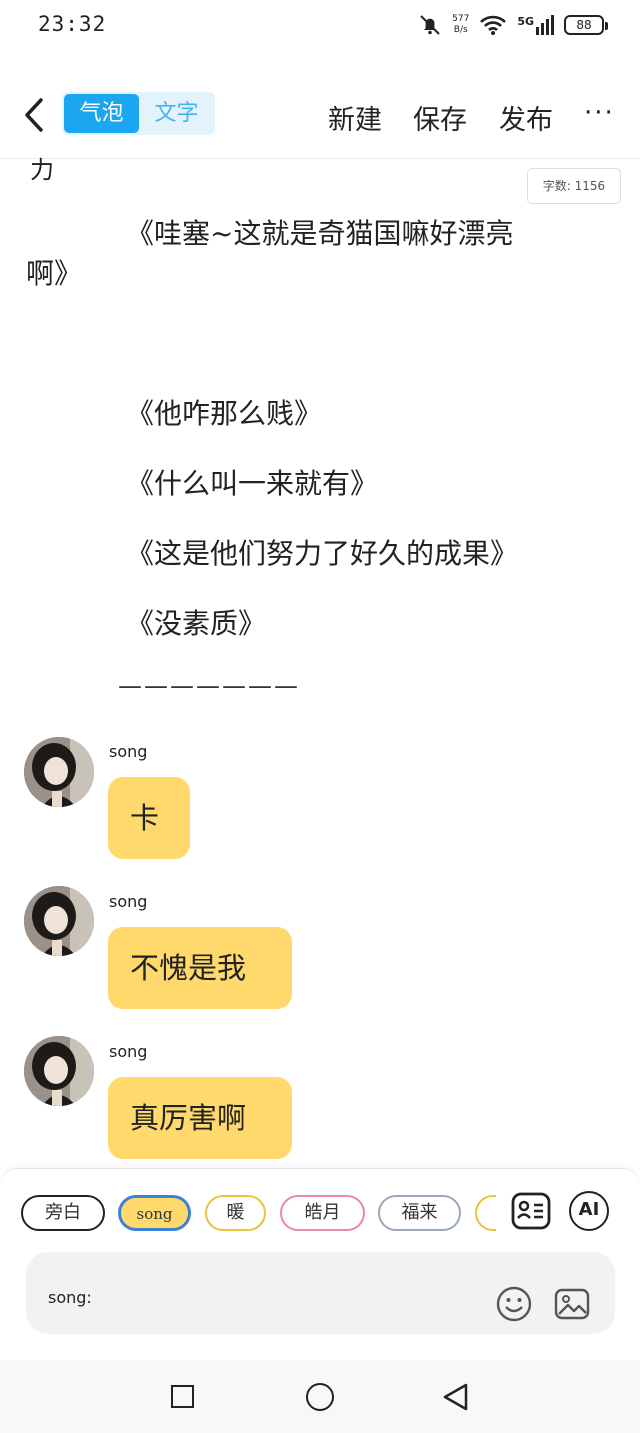 The width and height of the screenshot is (640, 1433). What do you see at coordinates (149, 818) in the screenshot?
I see `message-bubble: 卡` at bounding box center [149, 818].